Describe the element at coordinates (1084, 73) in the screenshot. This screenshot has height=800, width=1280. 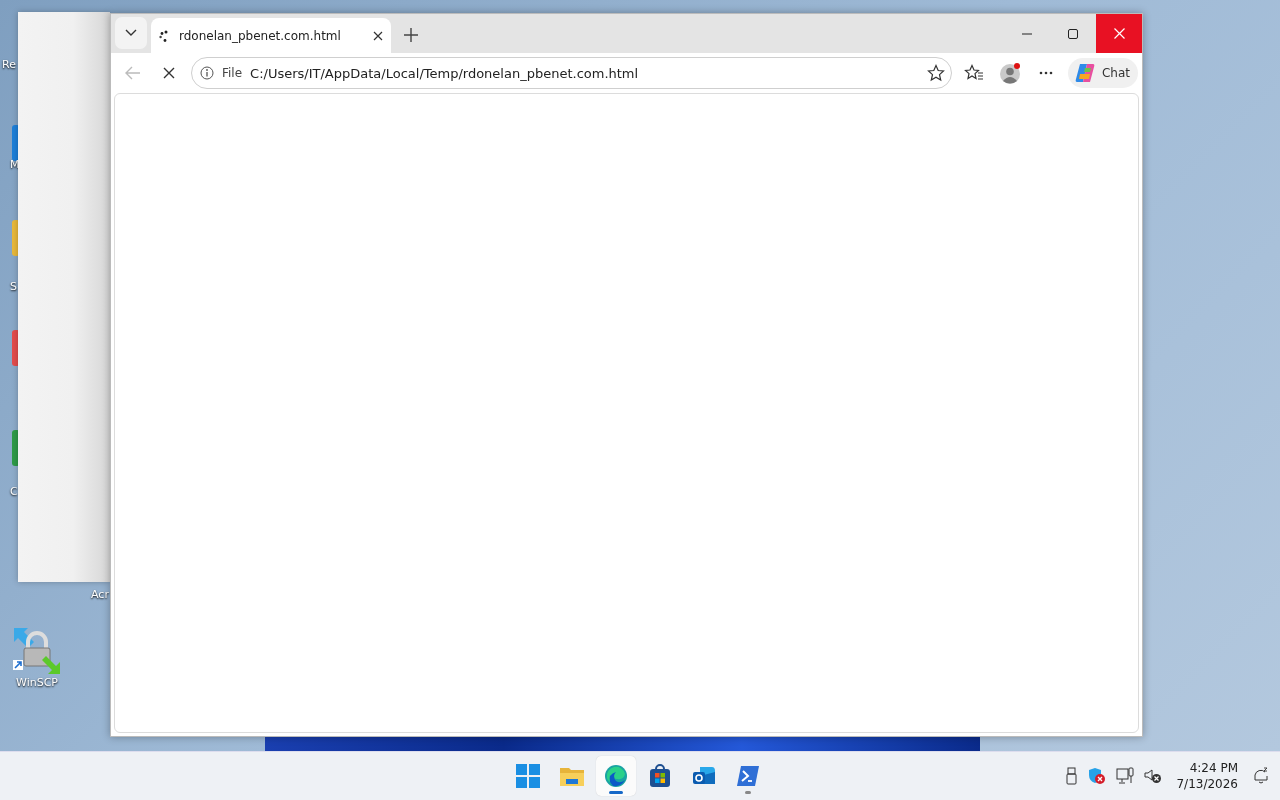
I see `copilot-icon` at that location.